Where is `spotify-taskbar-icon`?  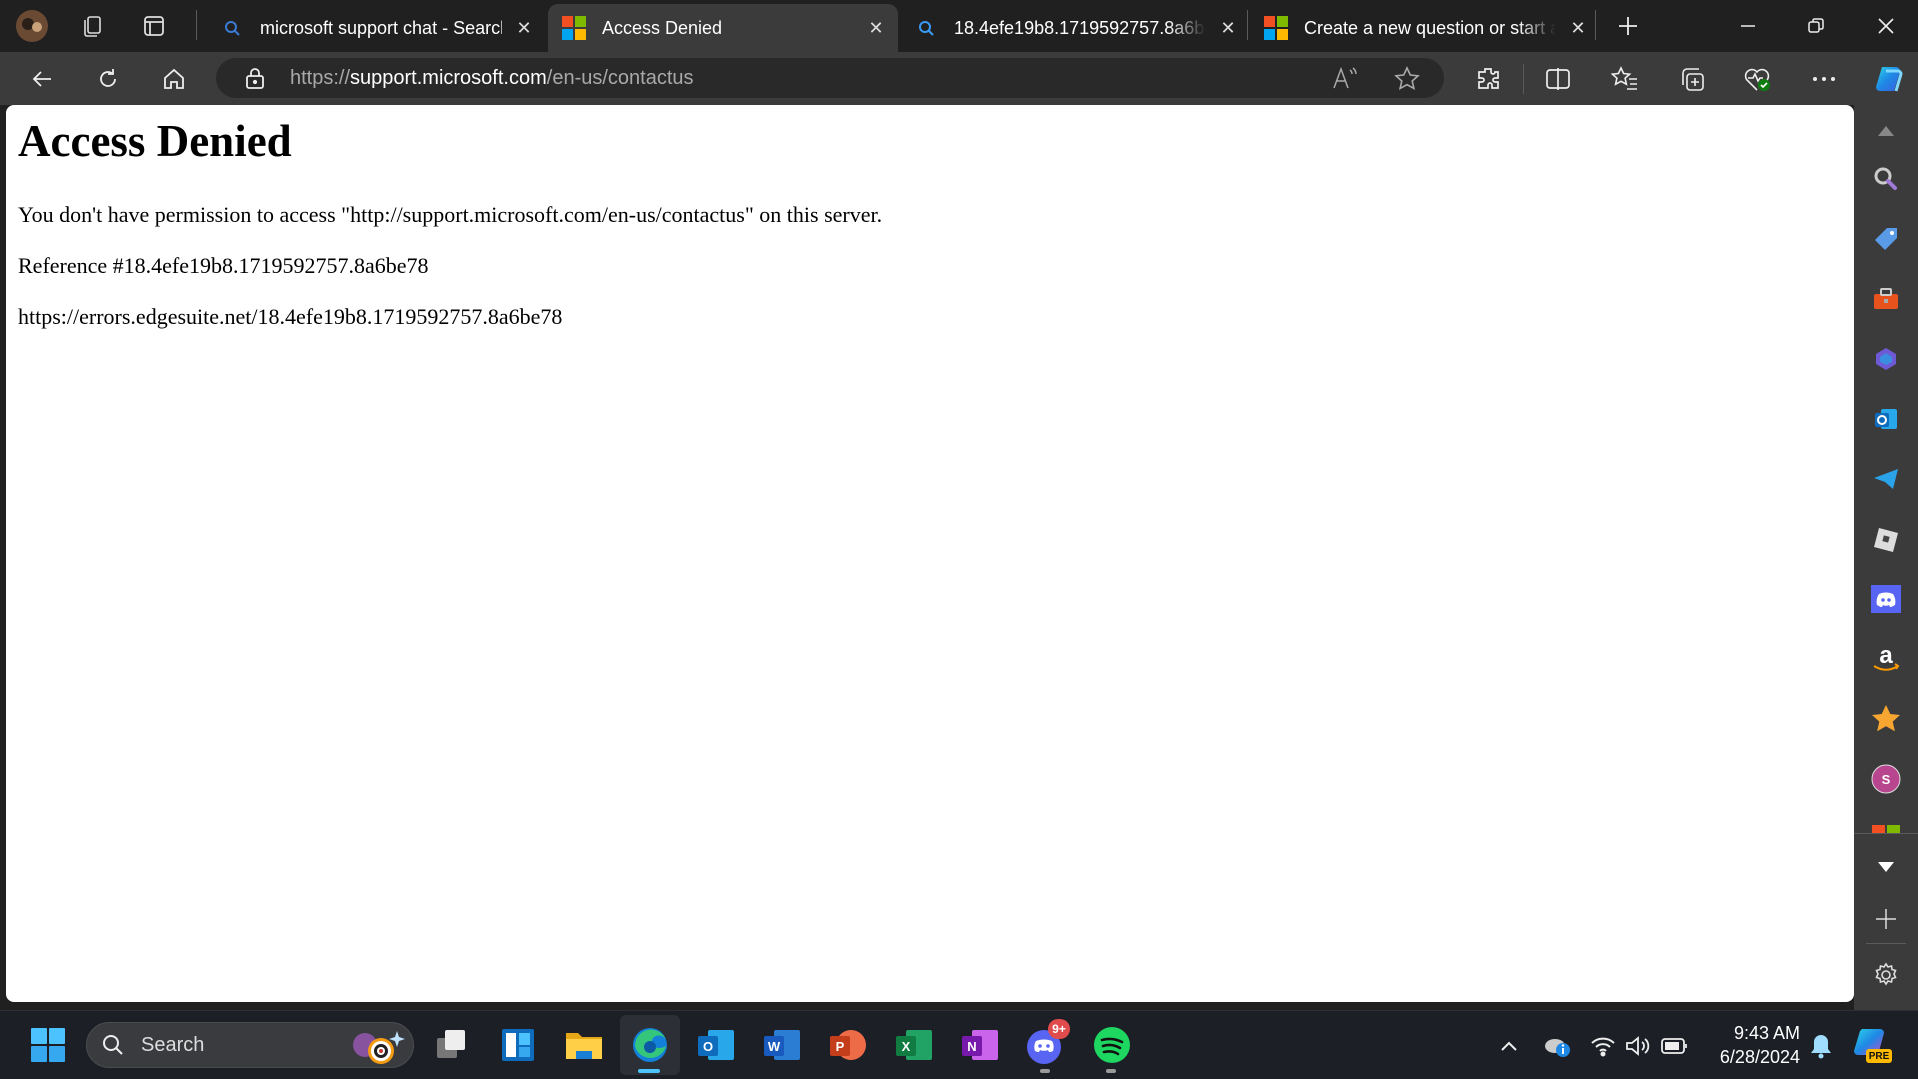
spotify-taskbar-icon is located at coordinates (1112, 1045).